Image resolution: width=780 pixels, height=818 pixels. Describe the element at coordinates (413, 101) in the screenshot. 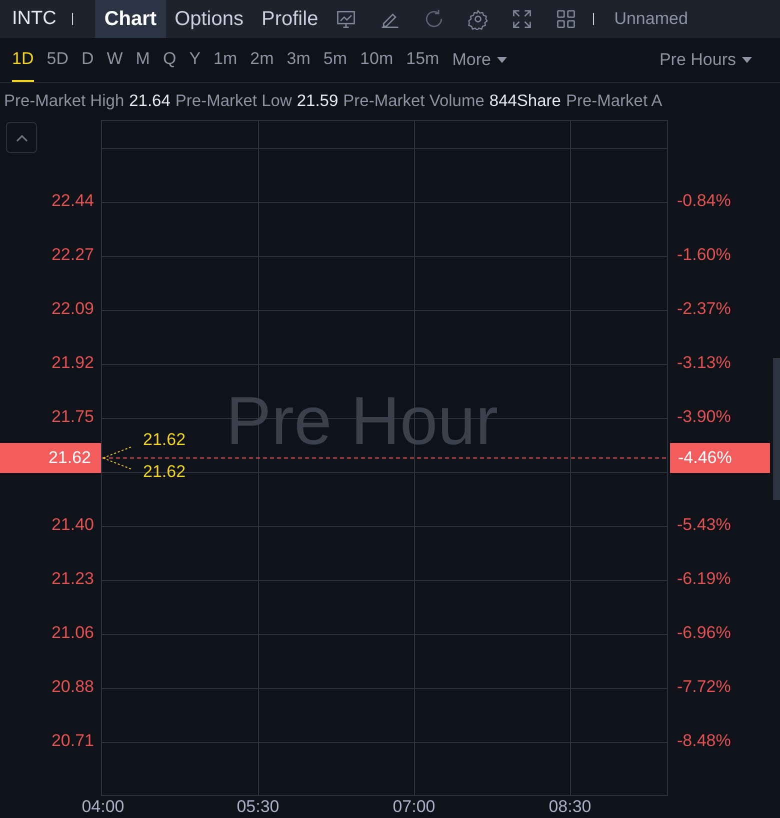

I see `stat-label: Pre-Market Volume` at that location.